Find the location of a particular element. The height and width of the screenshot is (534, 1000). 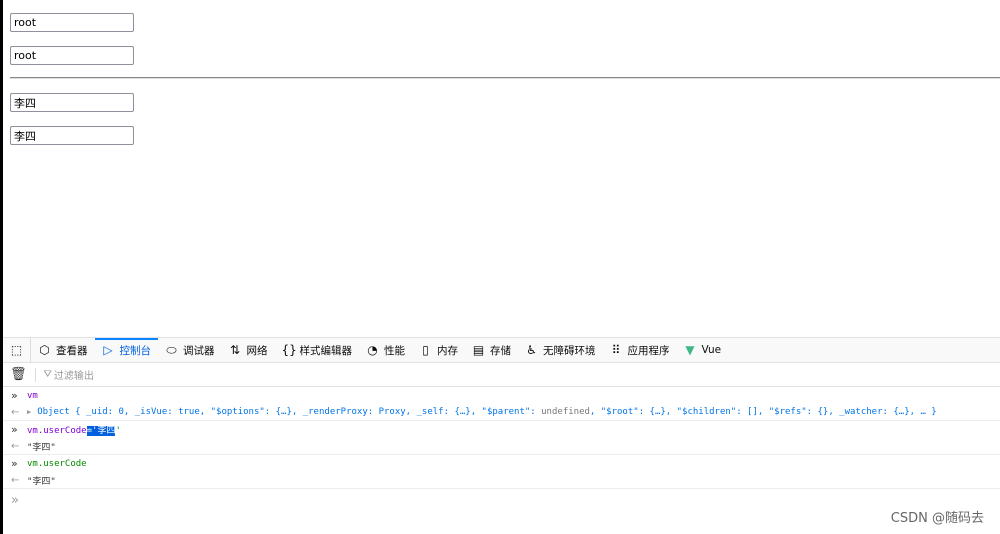

tab-label: 样式编辑器 is located at coordinates (326, 350).